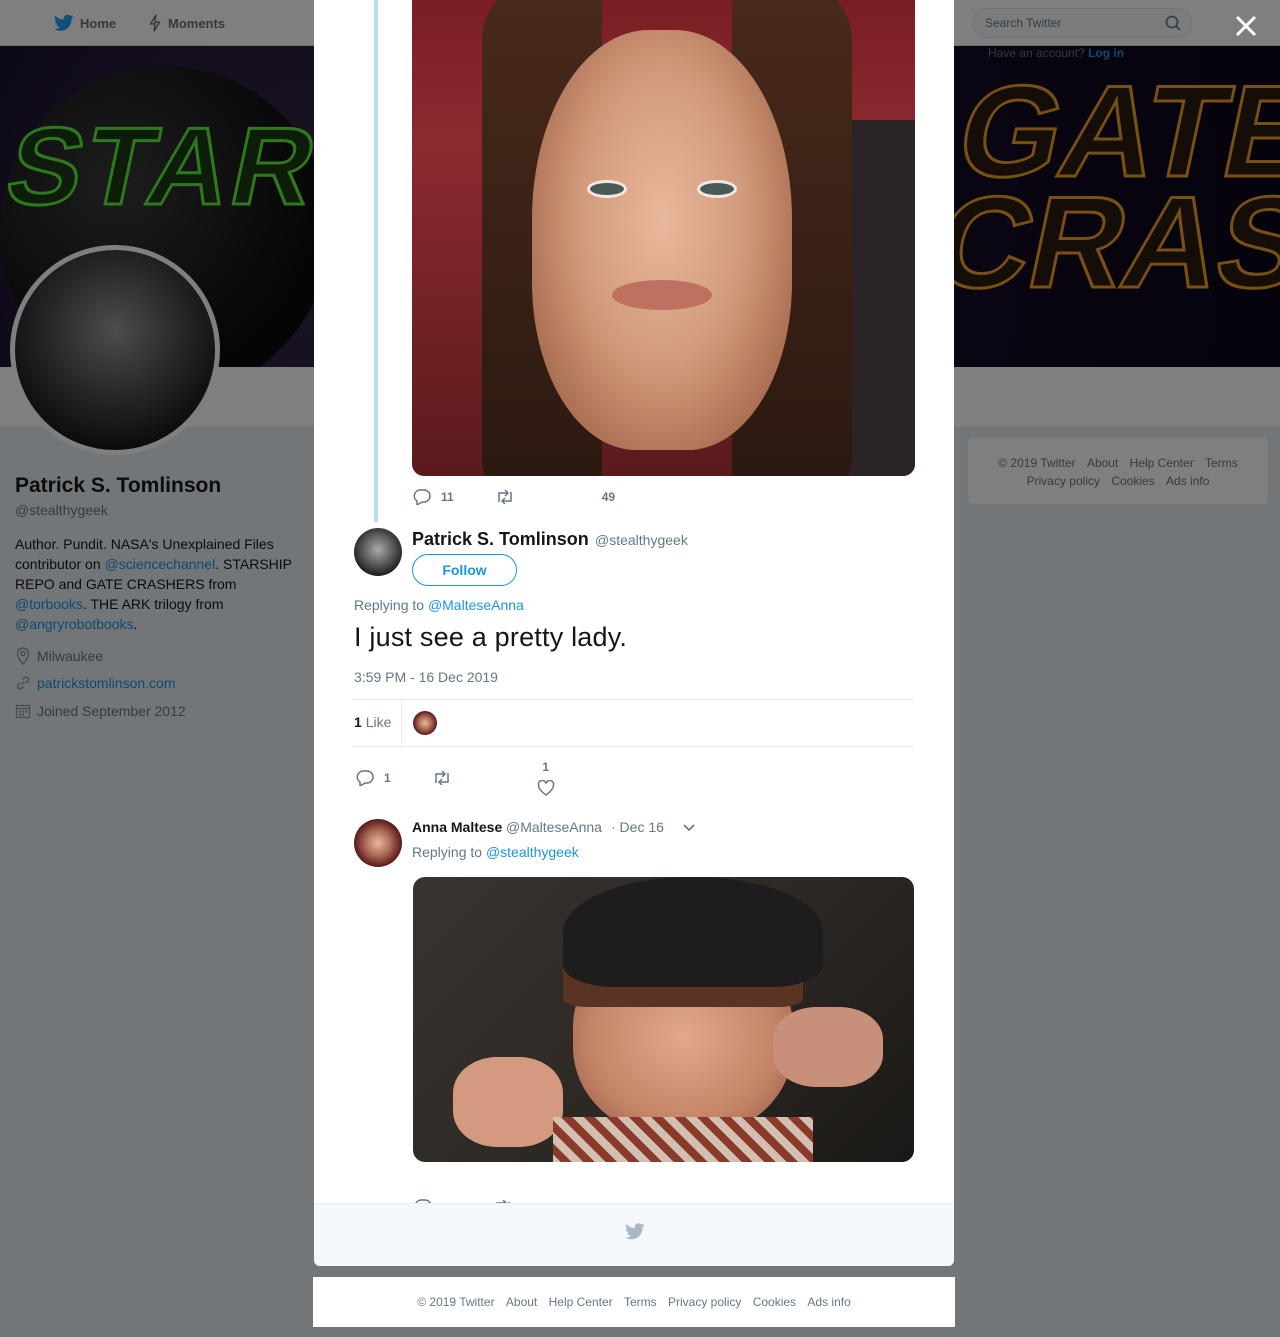  I want to click on replying-to-link: @MalteseAnna, so click(476, 605).